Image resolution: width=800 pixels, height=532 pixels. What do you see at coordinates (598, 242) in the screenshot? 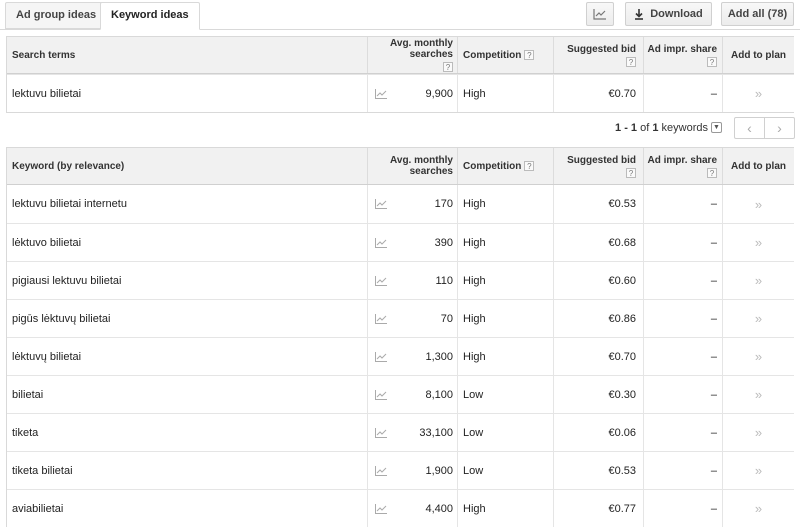
I see `suggested-bid: €0.68` at bounding box center [598, 242].